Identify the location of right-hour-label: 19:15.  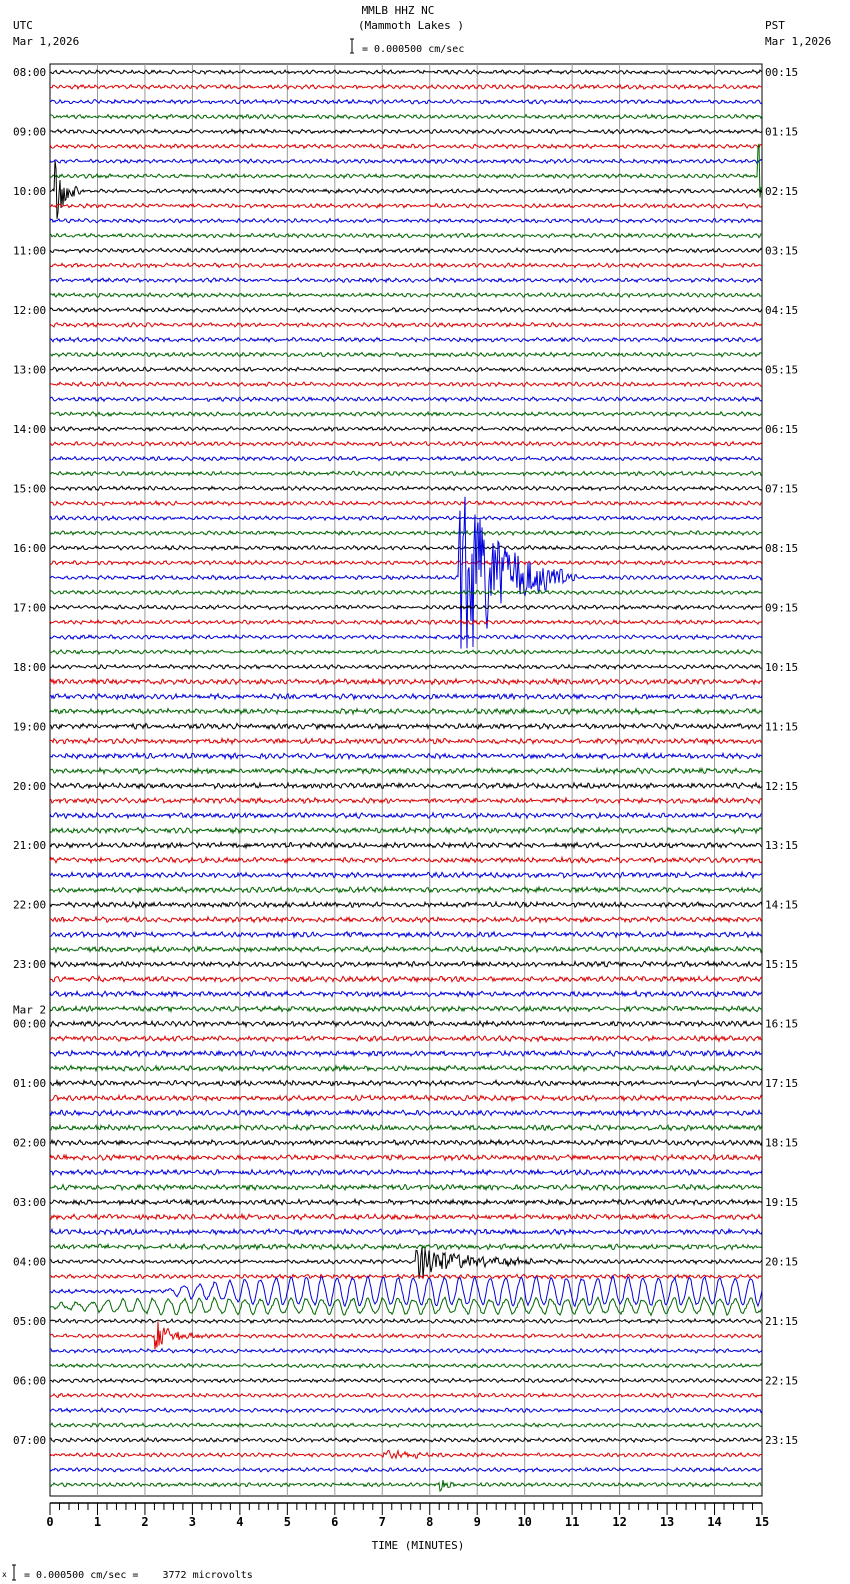
(781, 1202).